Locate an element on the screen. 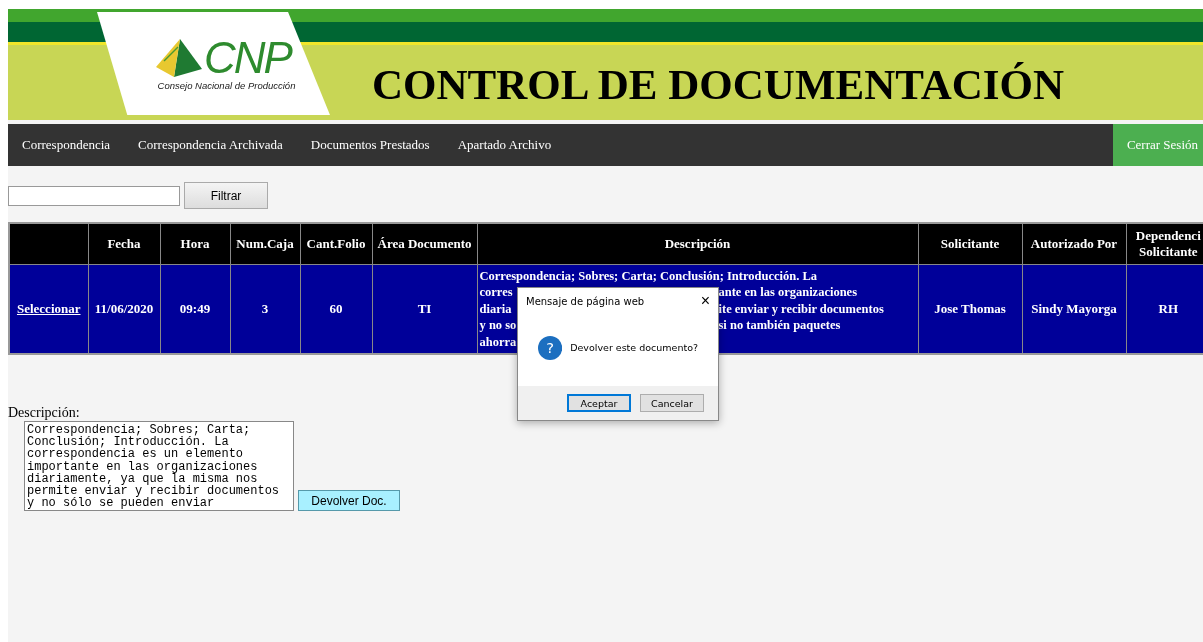 This screenshot has width=1203, height=642. select-link: Seleccionar is located at coordinates (48, 308).